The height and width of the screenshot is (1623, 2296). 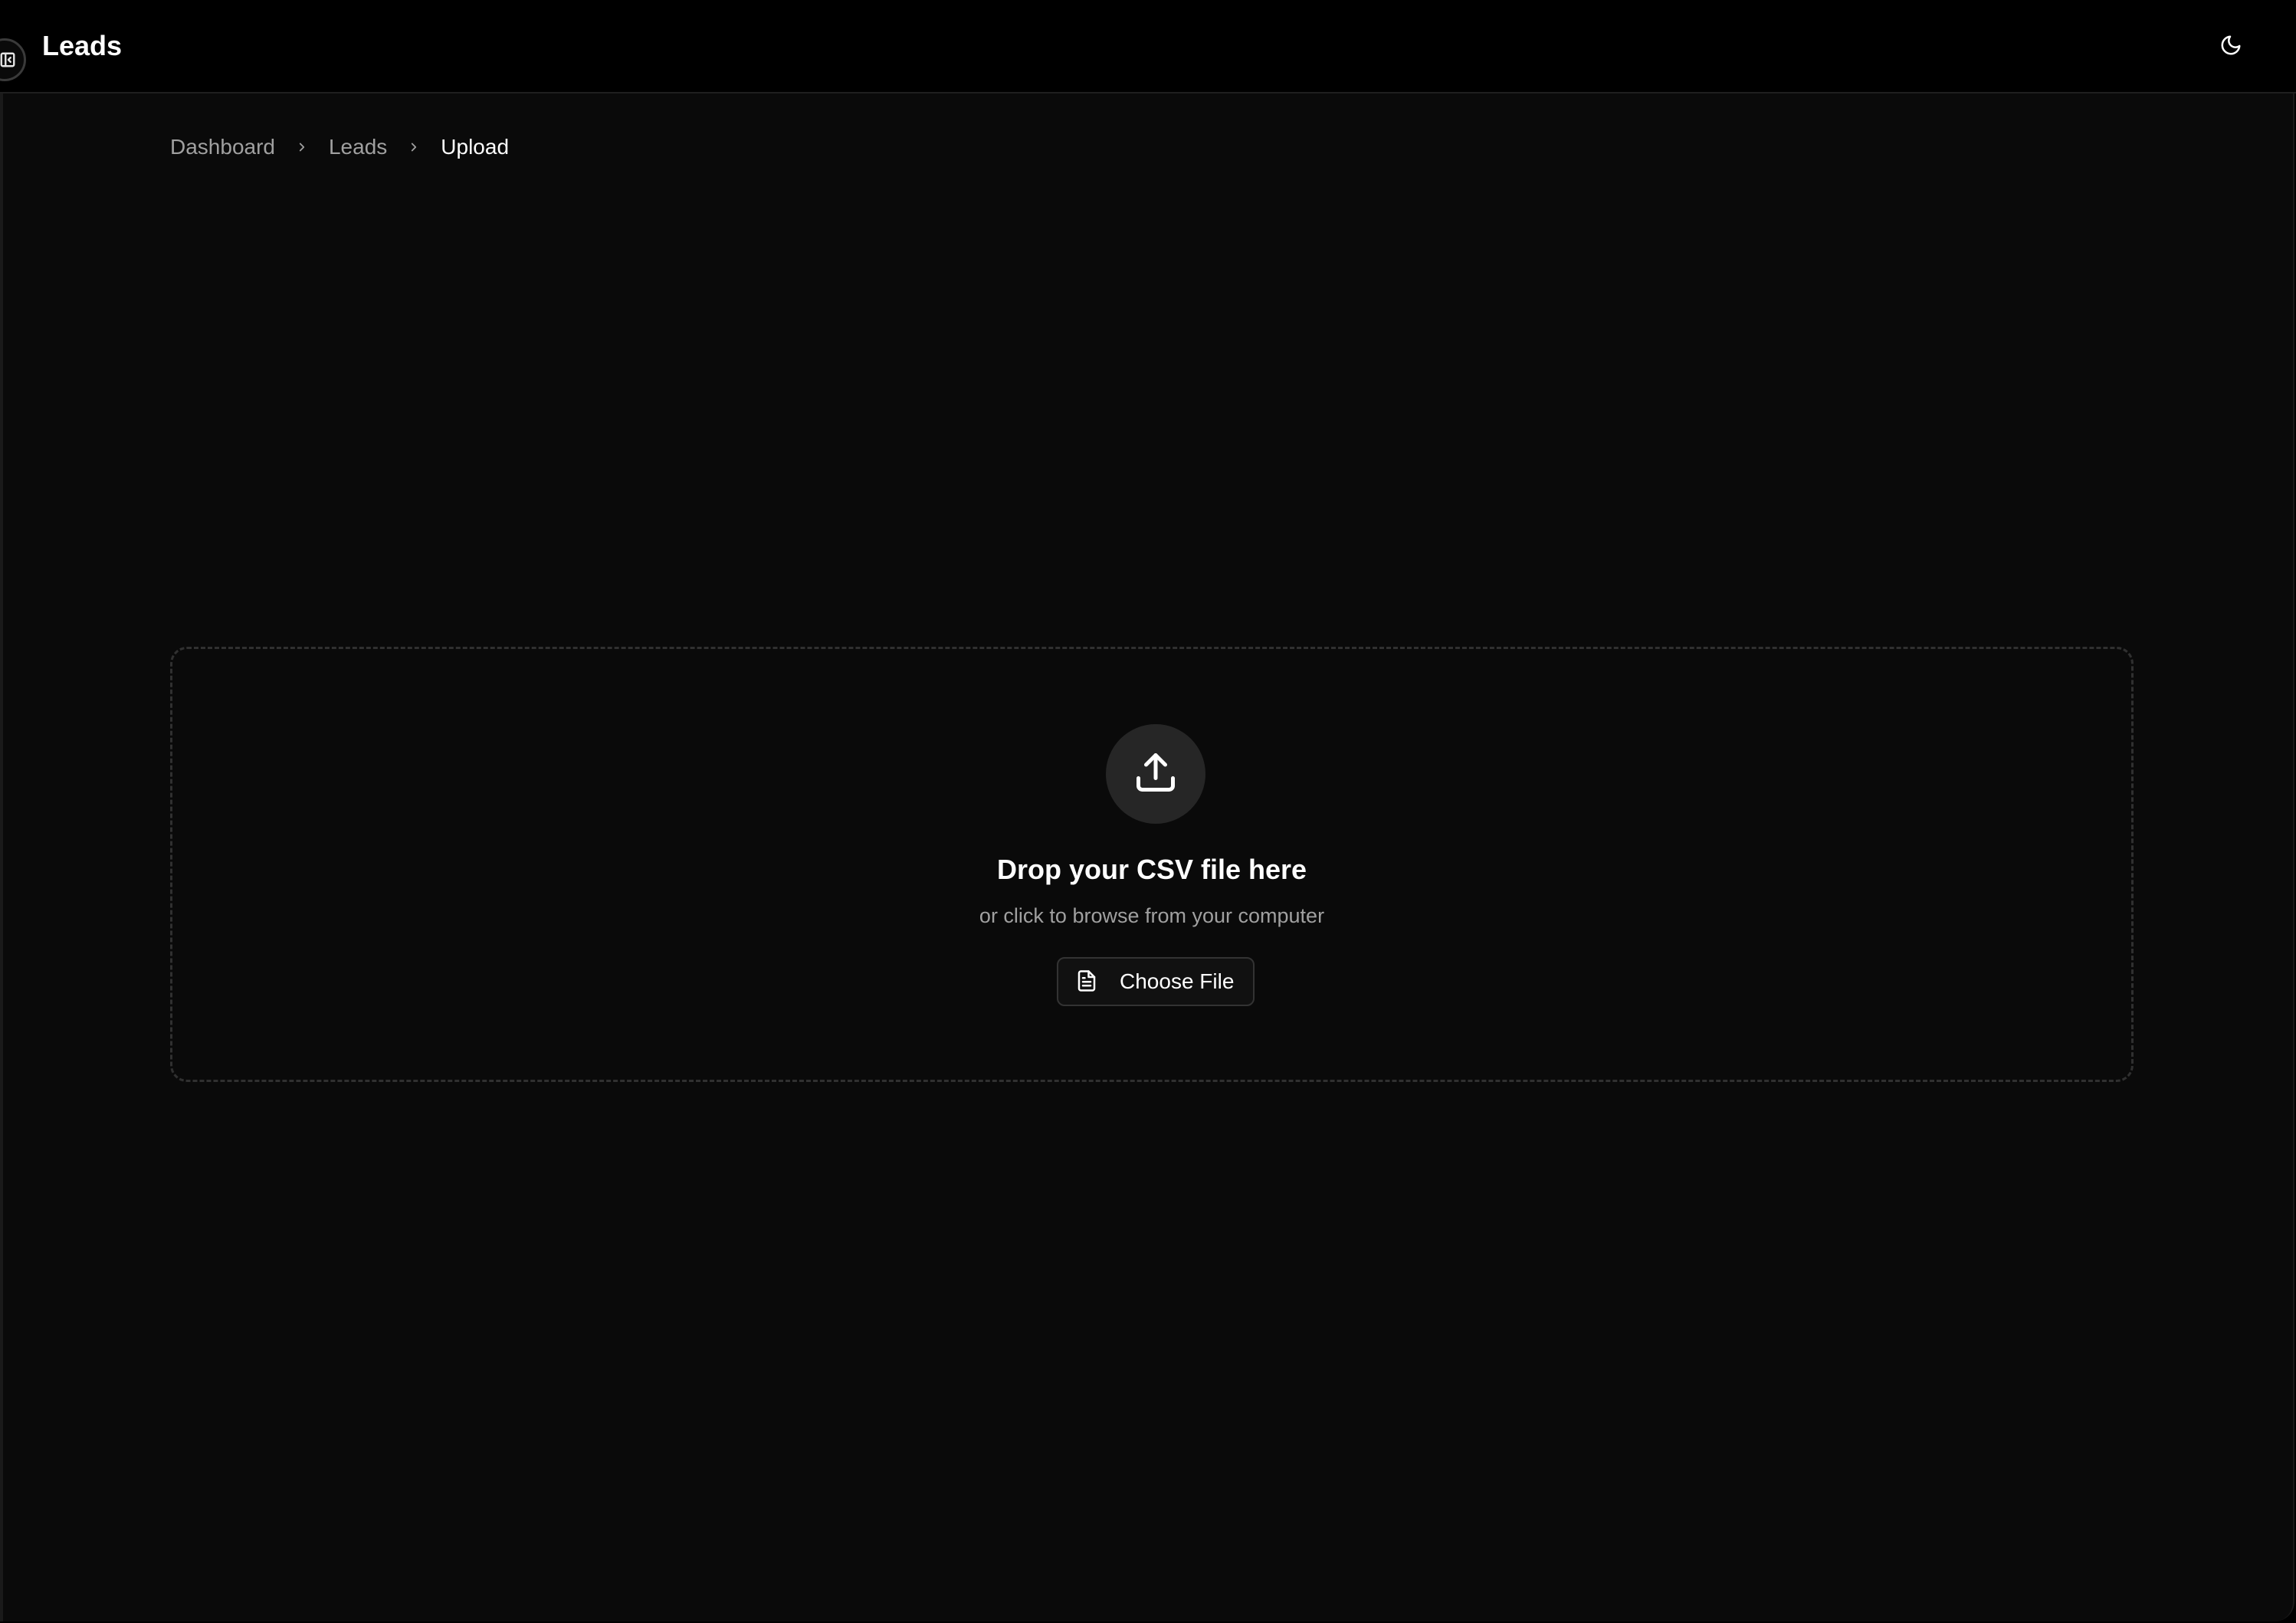 I want to click on moon-icon, so click(x=2230, y=48).